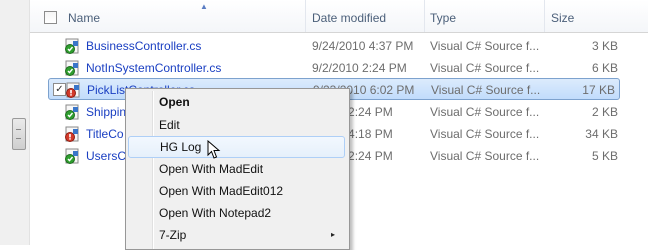 The width and height of the screenshot is (648, 250). I want to click on menu-item-open-with-madedit: Open With MadEdit, so click(236, 169).